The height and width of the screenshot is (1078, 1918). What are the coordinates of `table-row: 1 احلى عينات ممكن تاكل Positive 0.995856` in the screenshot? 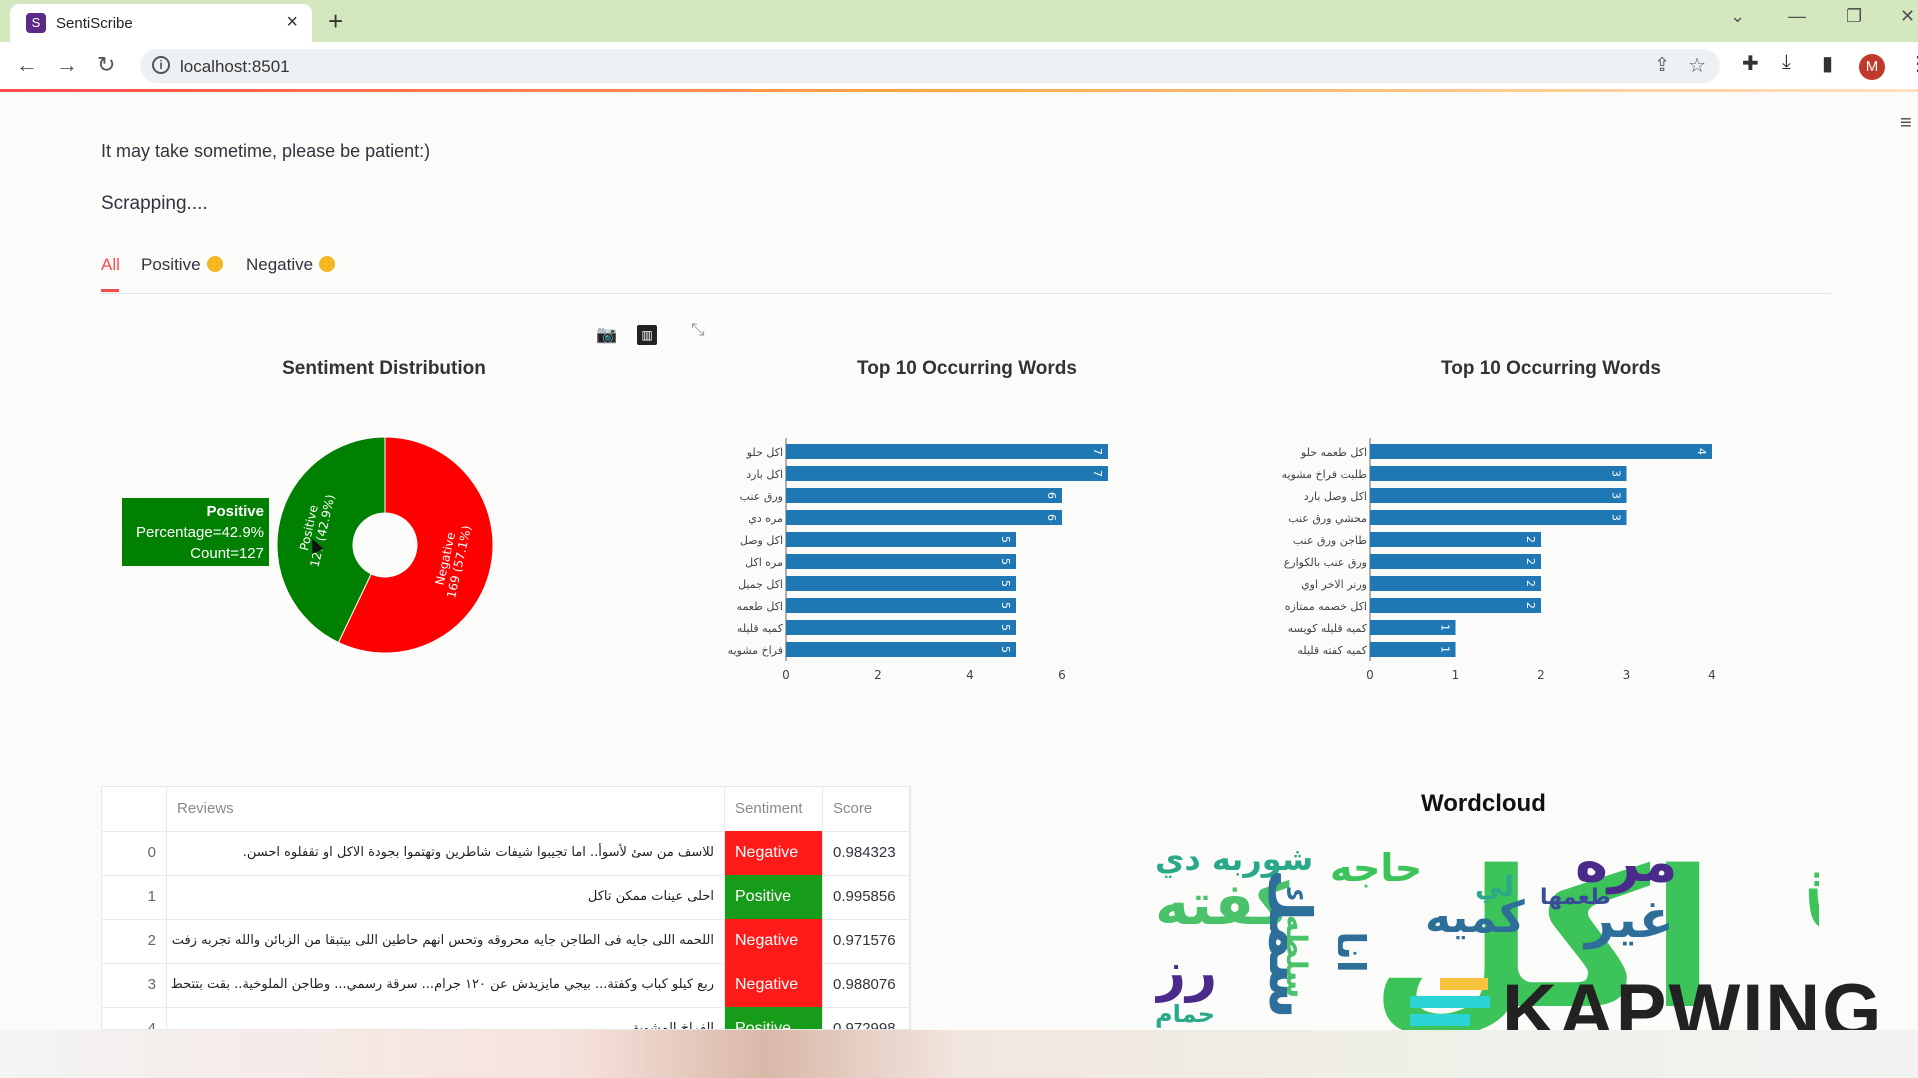 It's located at (506, 897).